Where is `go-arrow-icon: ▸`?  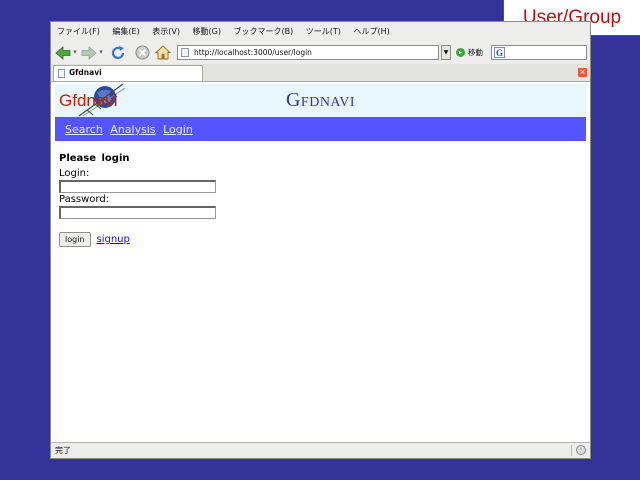
go-arrow-icon: ▸ is located at coordinates (460, 52).